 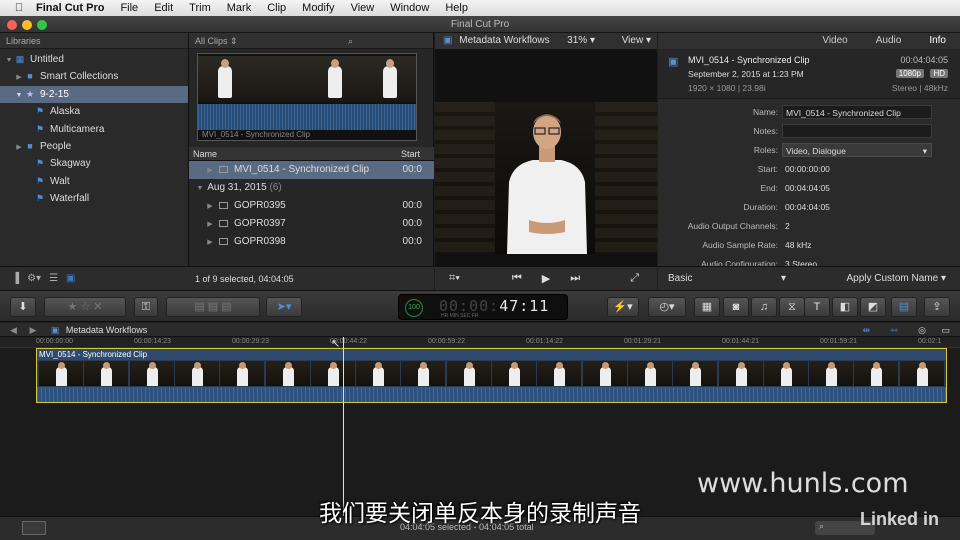 What do you see at coordinates (284, 307) in the screenshot?
I see `select-tool-button: ➤▾` at bounding box center [284, 307].